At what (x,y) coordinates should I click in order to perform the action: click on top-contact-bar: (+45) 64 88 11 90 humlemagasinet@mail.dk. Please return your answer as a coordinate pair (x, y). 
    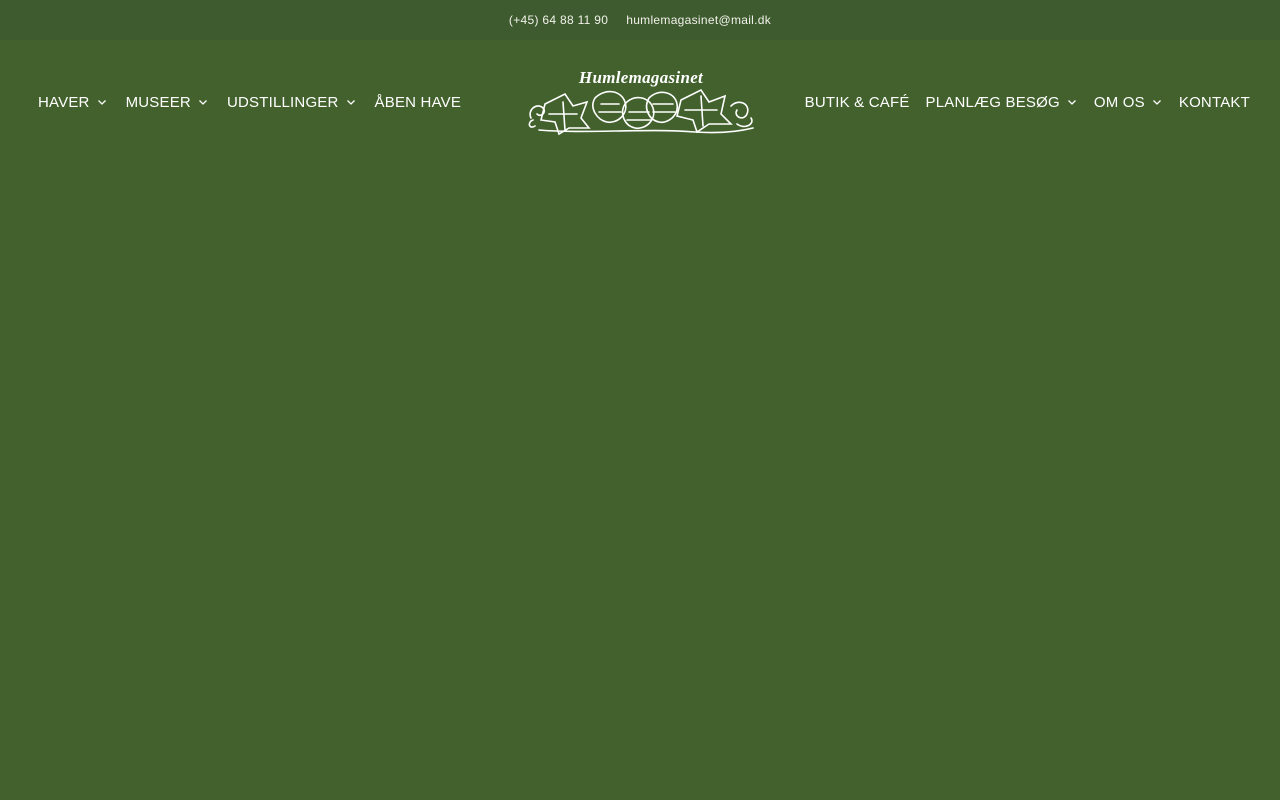
    Looking at the image, I should click on (640, 20).